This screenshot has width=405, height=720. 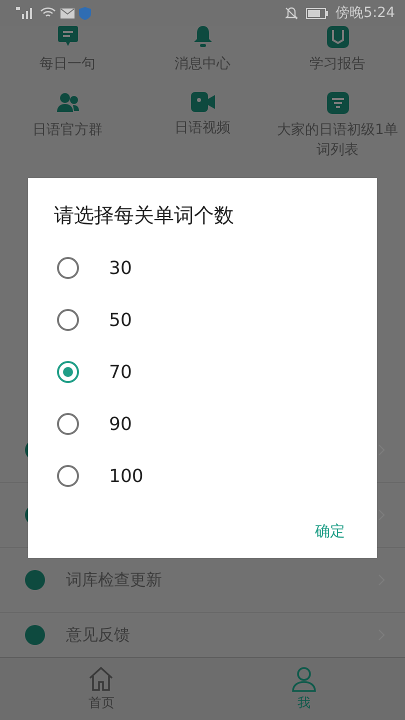 What do you see at coordinates (101, 679) in the screenshot?
I see `home-icon` at bounding box center [101, 679].